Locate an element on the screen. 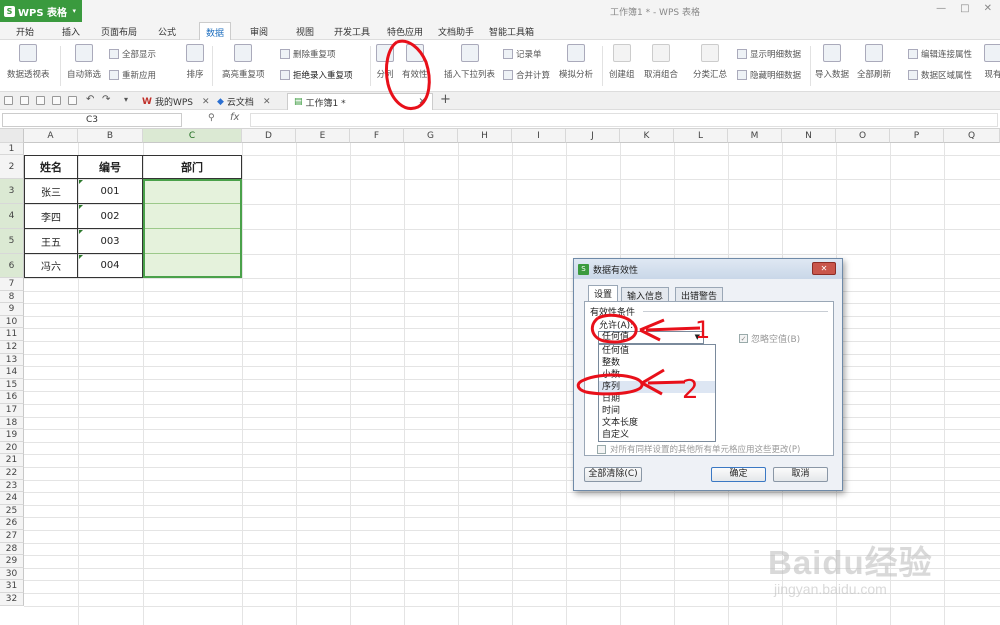 Image resolution: width=1000 pixels, height=625 pixels. row-header-28: 28 is located at coordinates (12, 549).